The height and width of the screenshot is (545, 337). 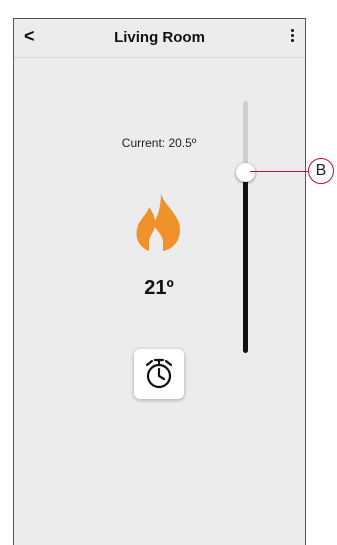 What do you see at coordinates (159, 143) in the screenshot?
I see `current-temperature: Current: 20.5º` at bounding box center [159, 143].